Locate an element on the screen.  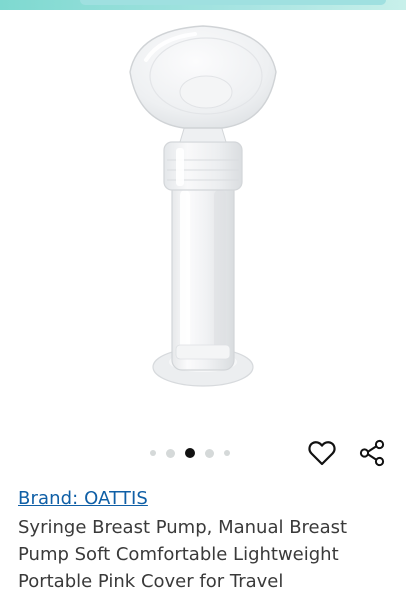
top-banner-strip is located at coordinates (203, 5).